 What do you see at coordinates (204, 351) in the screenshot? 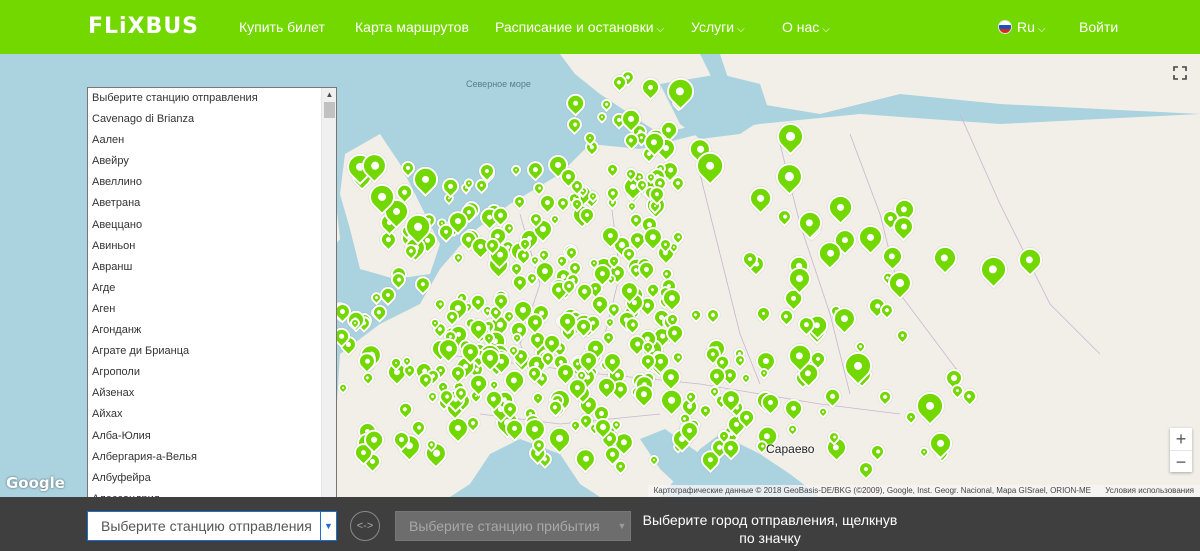
I see `station-option: Аграте ди Брианца` at bounding box center [204, 351].